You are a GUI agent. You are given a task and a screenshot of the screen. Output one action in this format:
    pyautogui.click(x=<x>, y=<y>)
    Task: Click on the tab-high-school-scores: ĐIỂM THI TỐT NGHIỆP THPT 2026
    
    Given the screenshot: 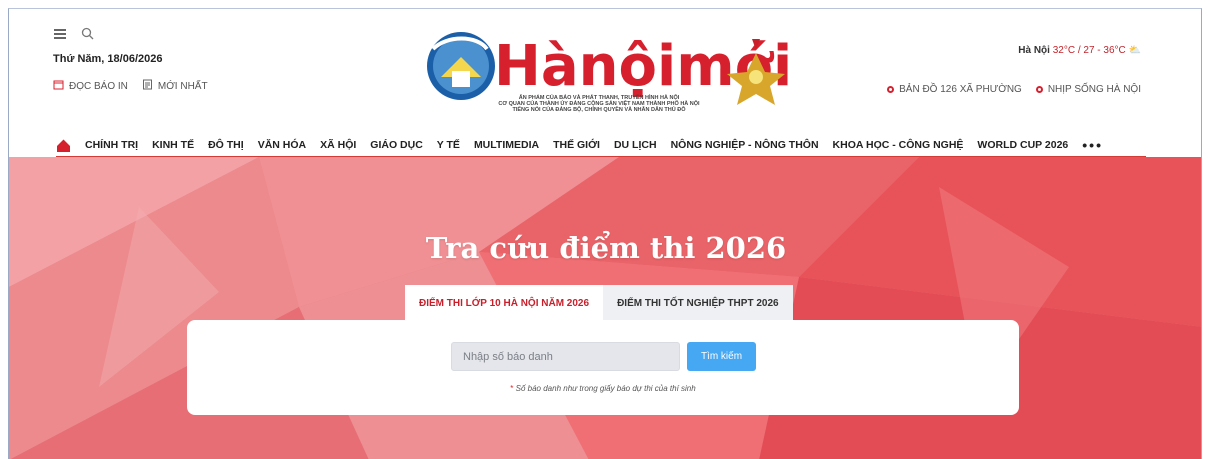 What is the action you would take?
    pyautogui.click(x=698, y=303)
    